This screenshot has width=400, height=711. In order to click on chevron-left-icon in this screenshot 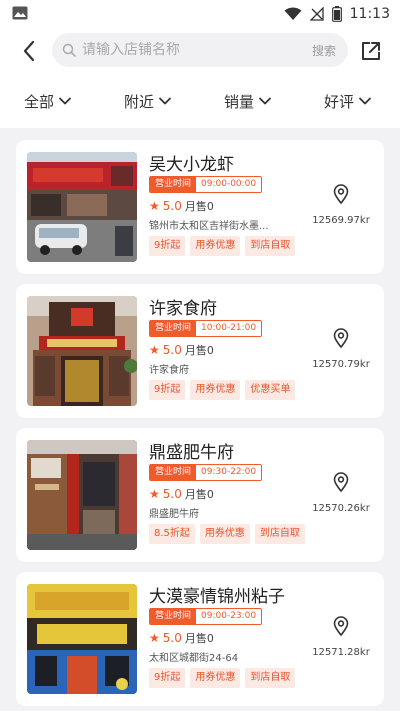, I will do `click(29, 51)`.